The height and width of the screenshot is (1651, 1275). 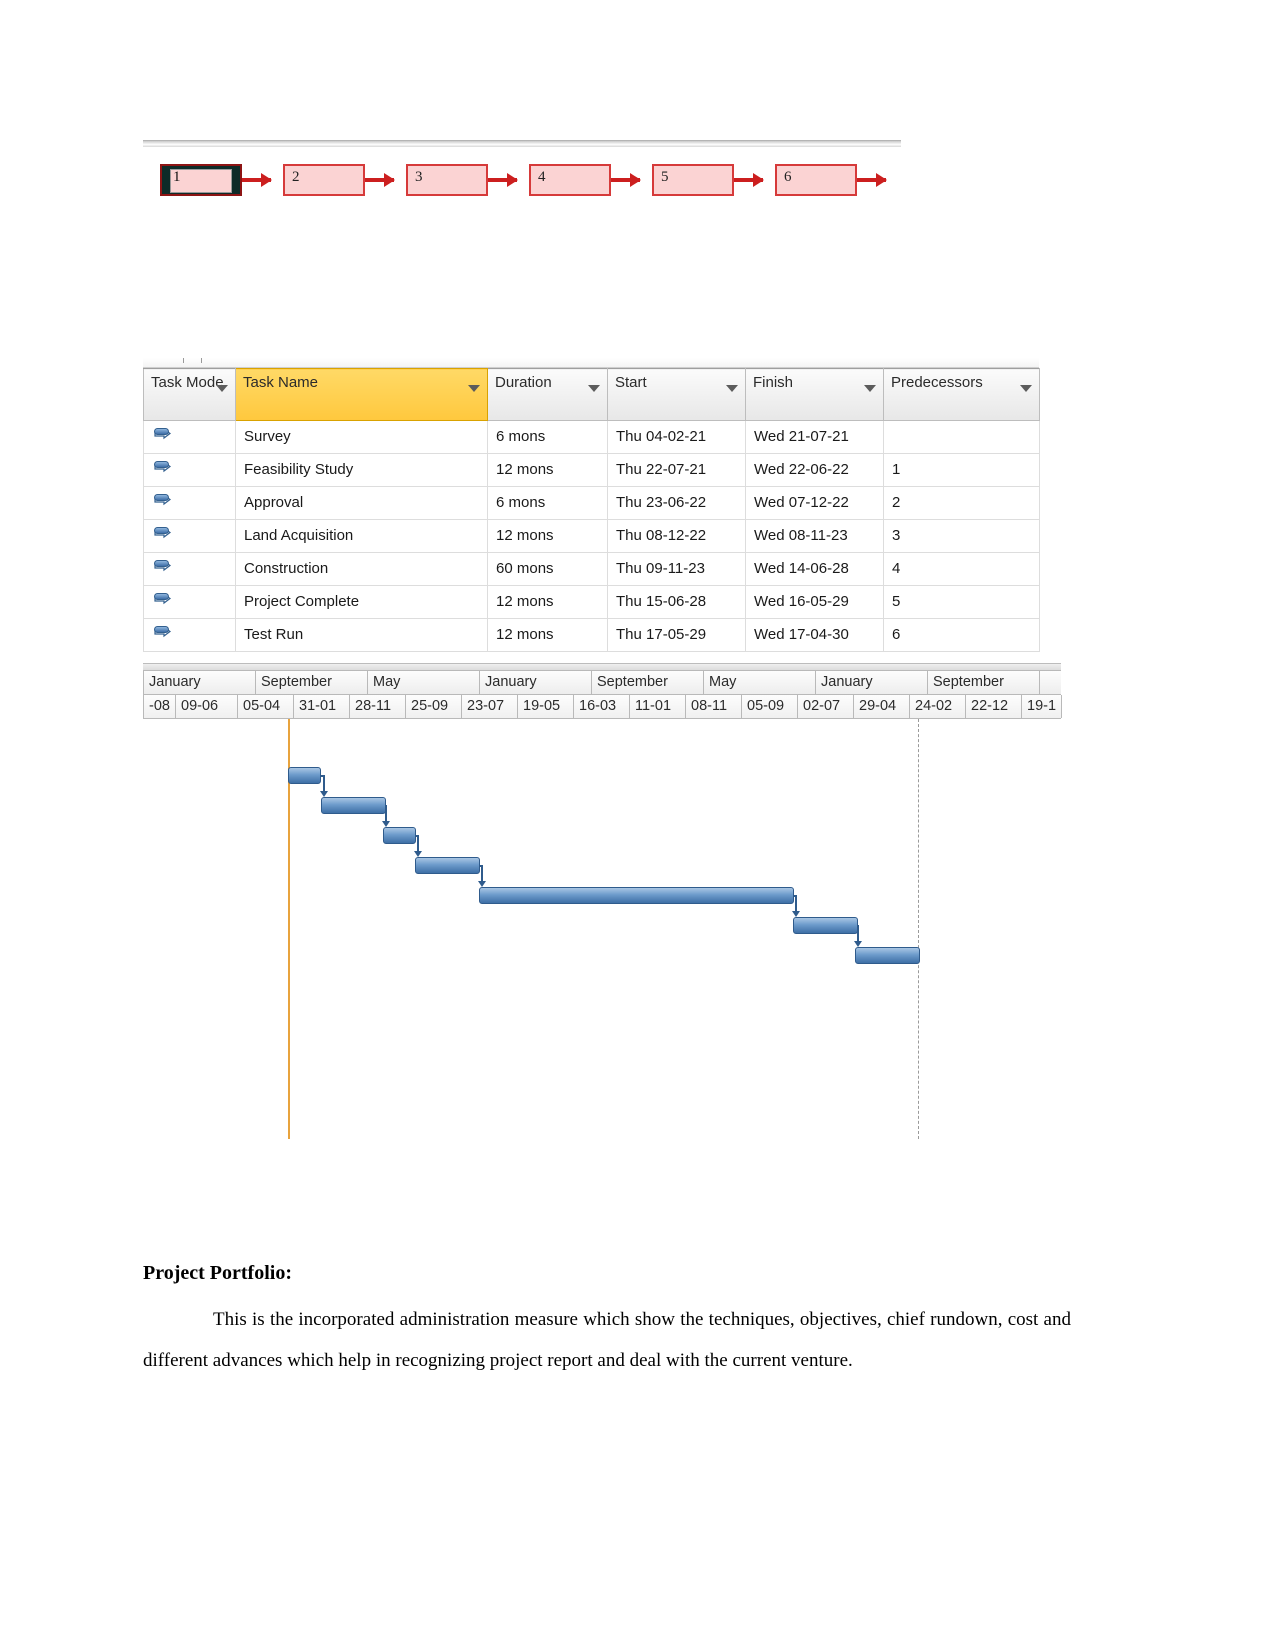 I want to click on cell-predecessors: 2, so click(x=961, y=503).